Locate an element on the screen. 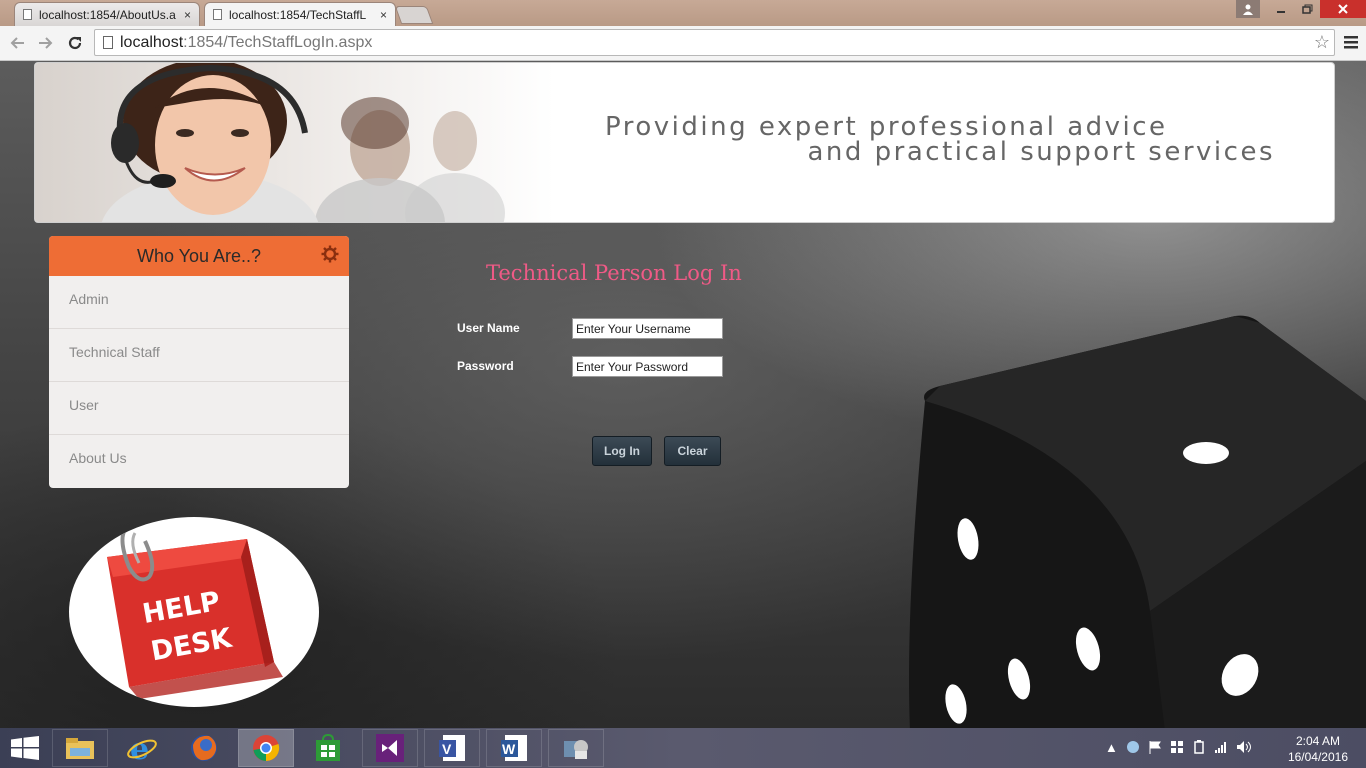 The image size is (1366, 768). sidebar-item-technical-staff: Technical Staff is located at coordinates (199, 355).